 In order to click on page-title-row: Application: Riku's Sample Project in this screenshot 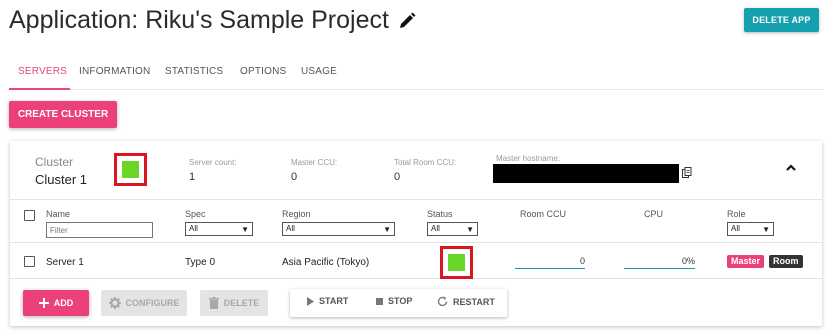, I will do `click(213, 20)`.